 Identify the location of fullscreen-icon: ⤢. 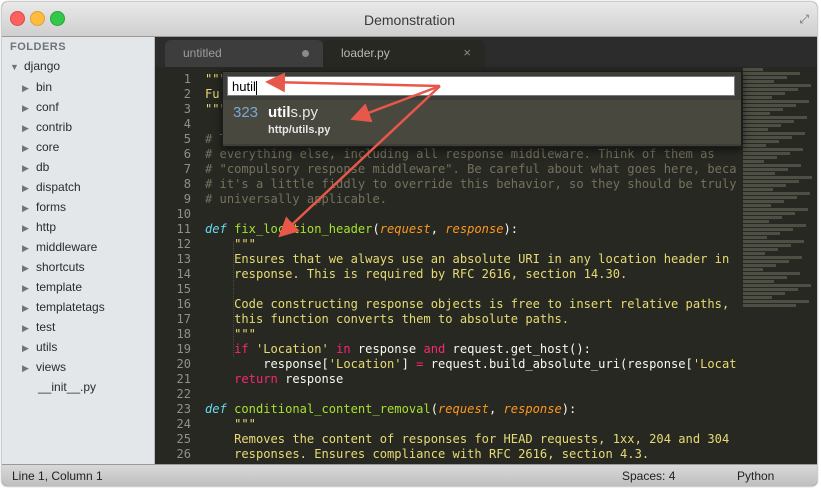
(804, 19).